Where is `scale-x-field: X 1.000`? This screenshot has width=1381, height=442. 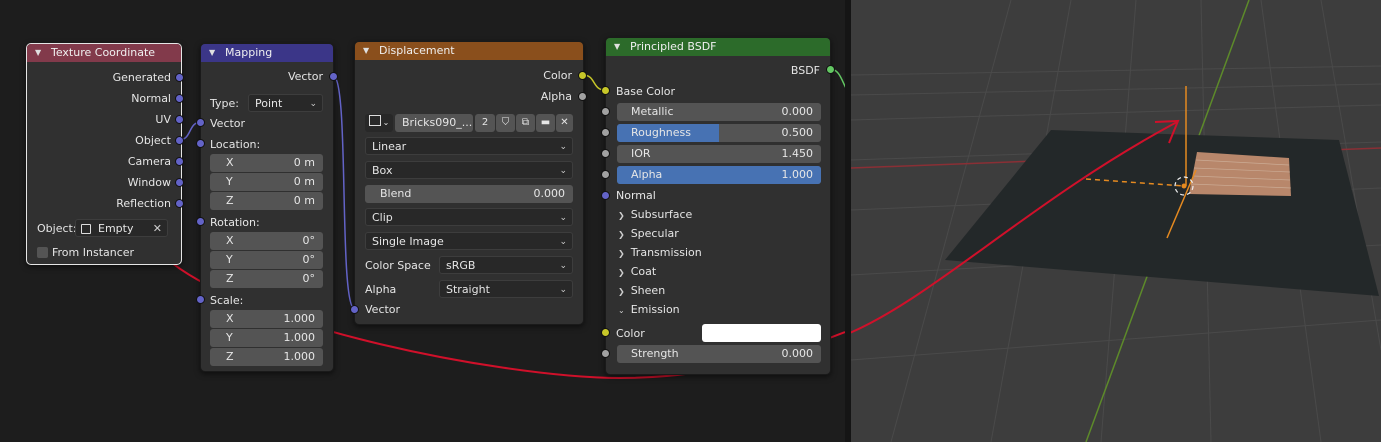
scale-x-field: X 1.000 is located at coordinates (266, 319).